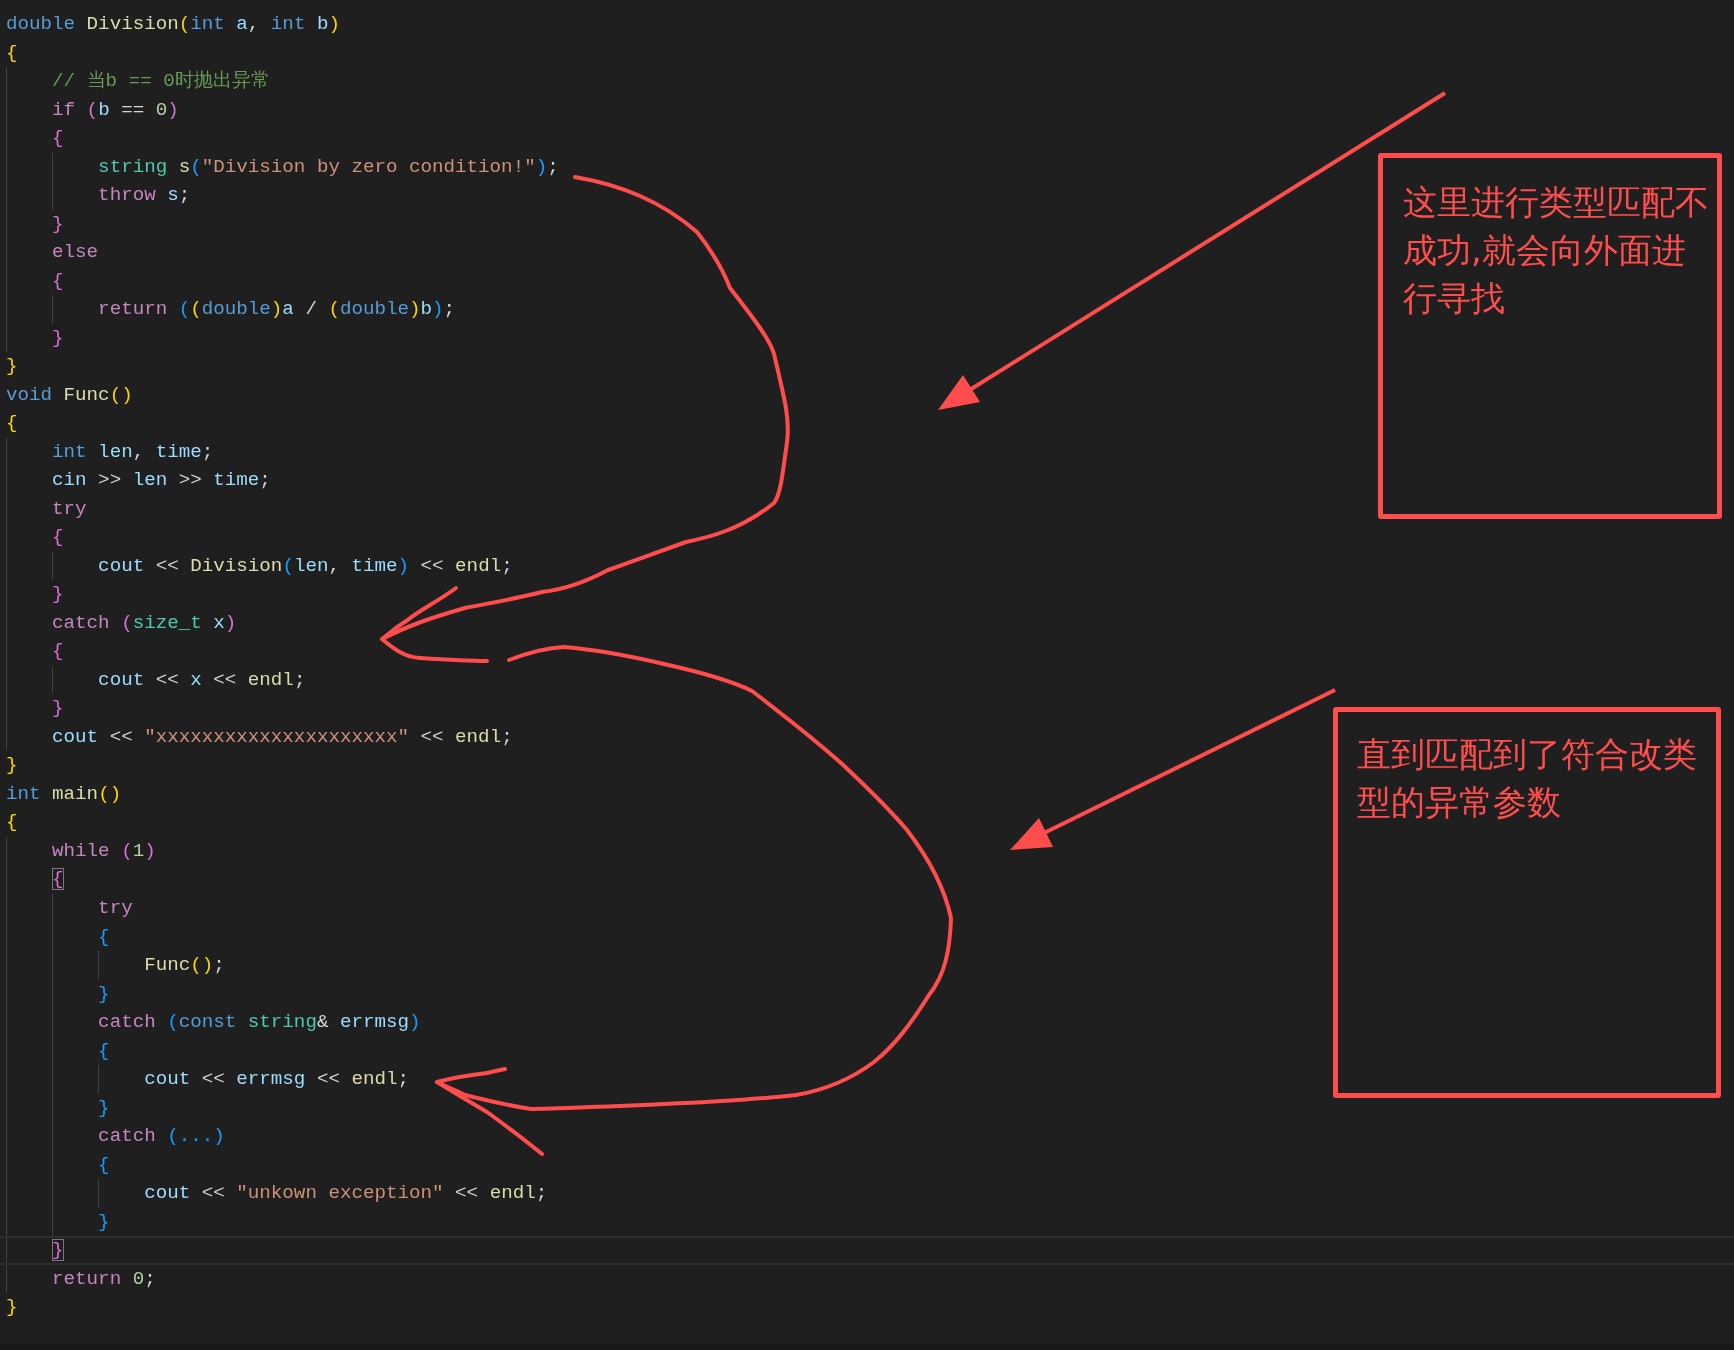  I want to click on code-line: void Func(), so click(69, 395).